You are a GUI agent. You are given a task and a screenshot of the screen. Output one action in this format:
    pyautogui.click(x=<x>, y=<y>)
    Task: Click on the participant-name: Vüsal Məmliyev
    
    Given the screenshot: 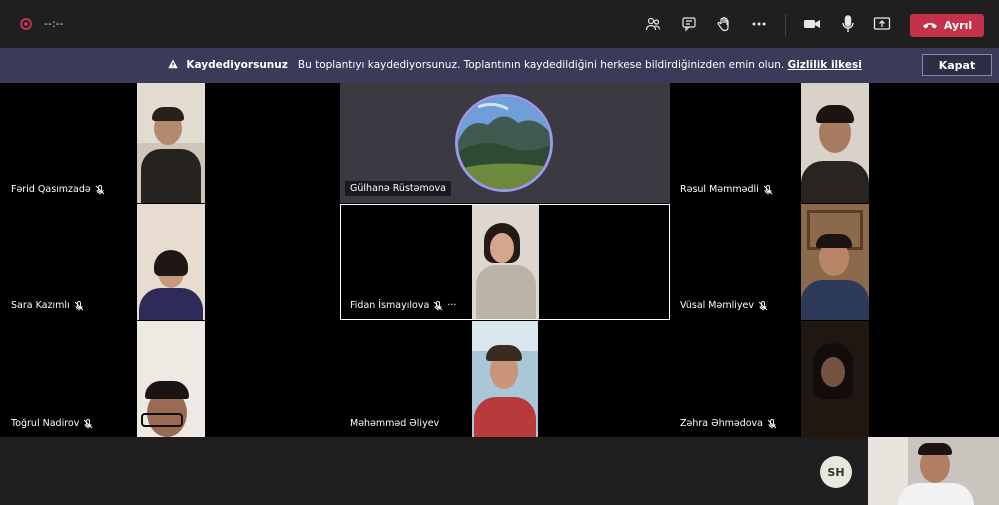 What is the action you would take?
    pyautogui.click(x=717, y=305)
    